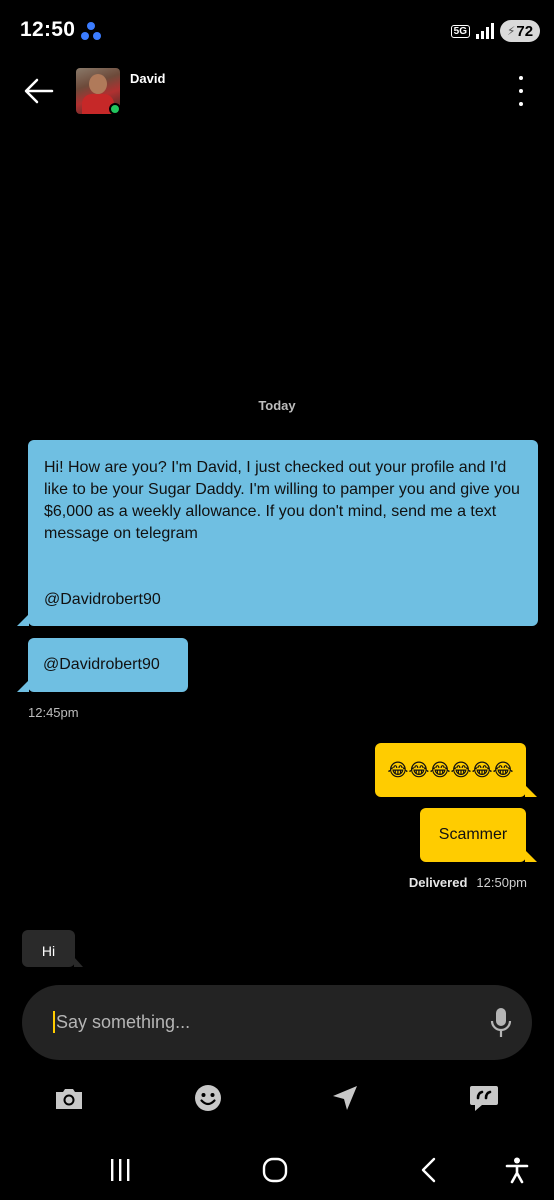  Describe the element at coordinates (48, 29) in the screenshot. I see `status-time: 12:50` at that location.